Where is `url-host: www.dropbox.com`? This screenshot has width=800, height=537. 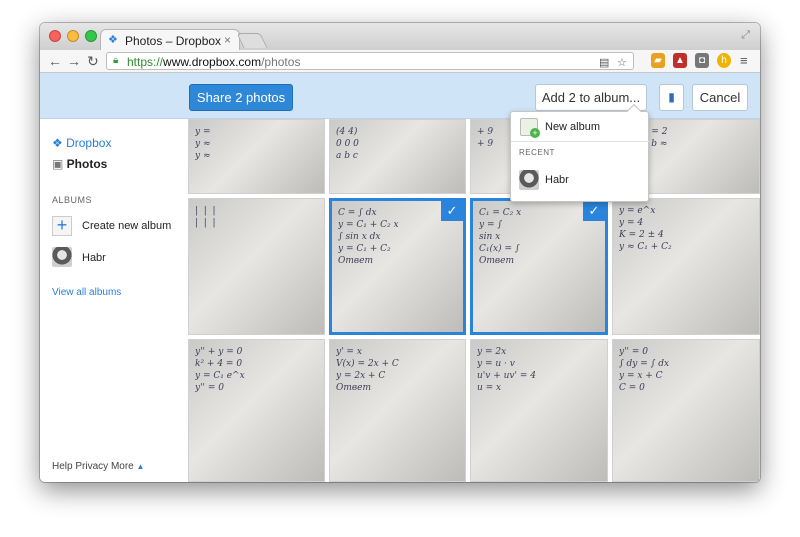
url-host: www.dropbox.com is located at coordinates (212, 62).